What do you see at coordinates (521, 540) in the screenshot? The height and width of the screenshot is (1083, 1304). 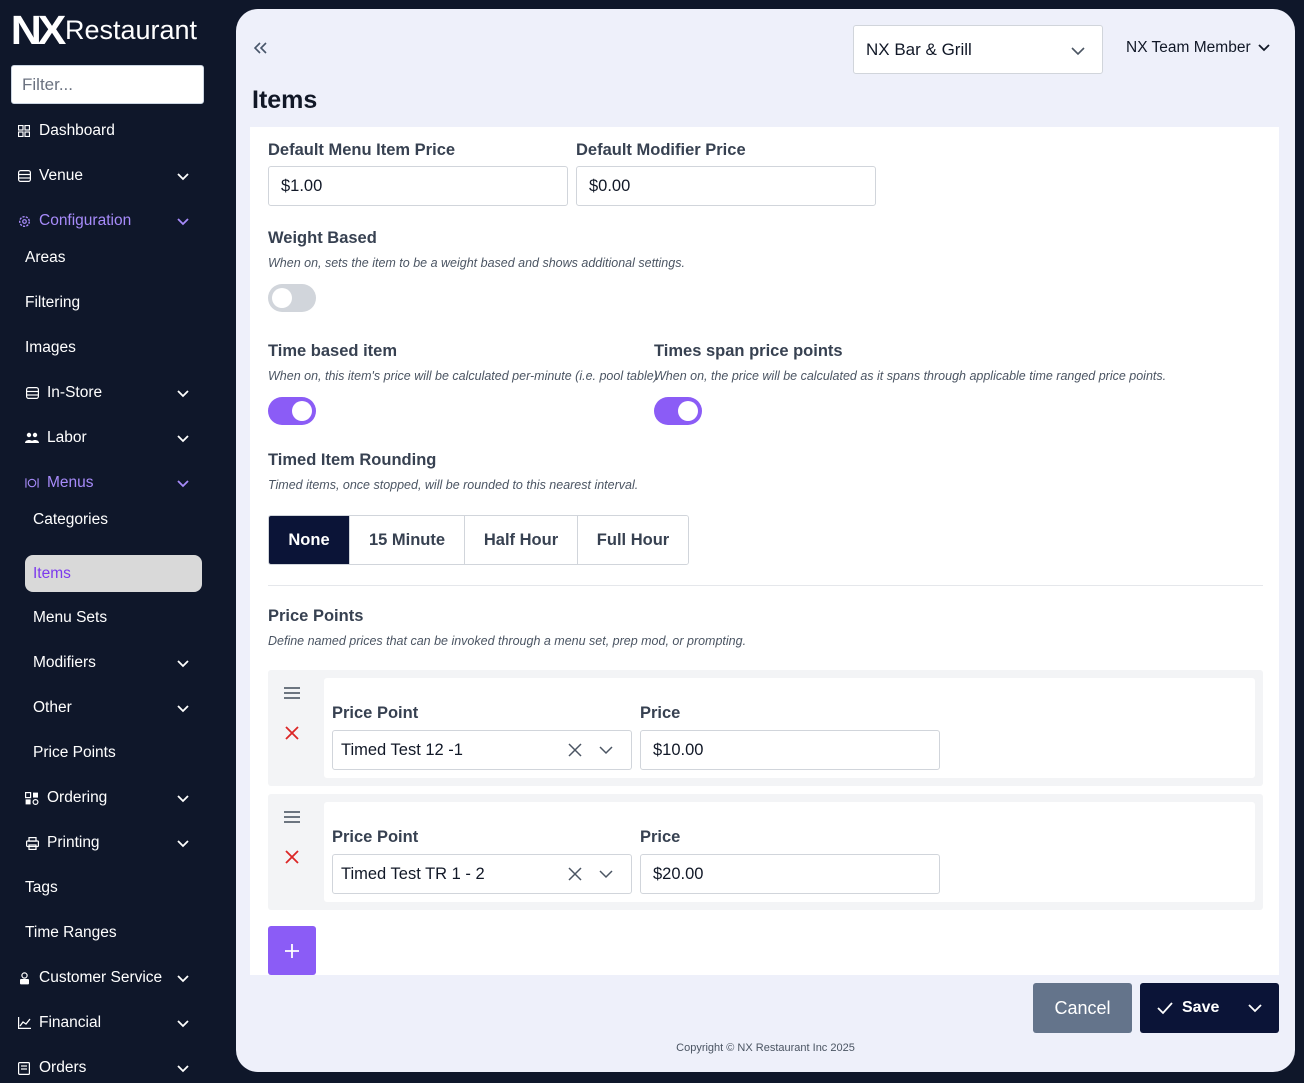 I see `rounding-option-half-hour: Half Hour` at bounding box center [521, 540].